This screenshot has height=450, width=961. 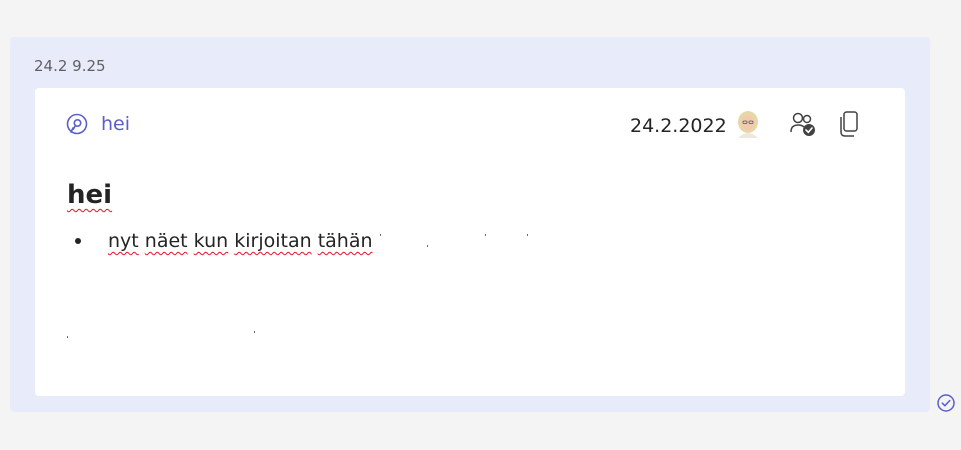 I want to click on bullet-list-item: nyt näet kun kirjoitan tähän, so click(x=224, y=241).